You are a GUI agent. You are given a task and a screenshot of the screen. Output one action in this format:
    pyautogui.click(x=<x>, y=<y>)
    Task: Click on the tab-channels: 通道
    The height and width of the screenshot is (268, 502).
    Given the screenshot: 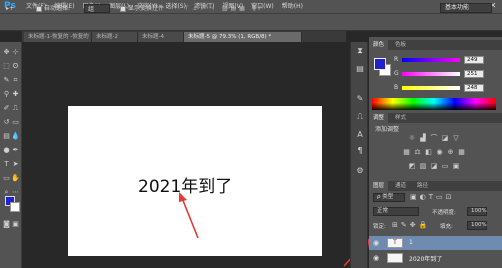 What is the action you would take?
    pyautogui.click(x=400, y=186)
    